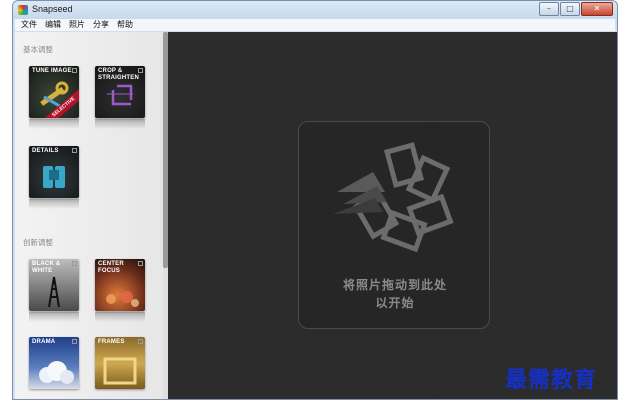  Describe the element at coordinates (38, 242) in the screenshot. I see `section-creative-label: 创新调整` at that location.